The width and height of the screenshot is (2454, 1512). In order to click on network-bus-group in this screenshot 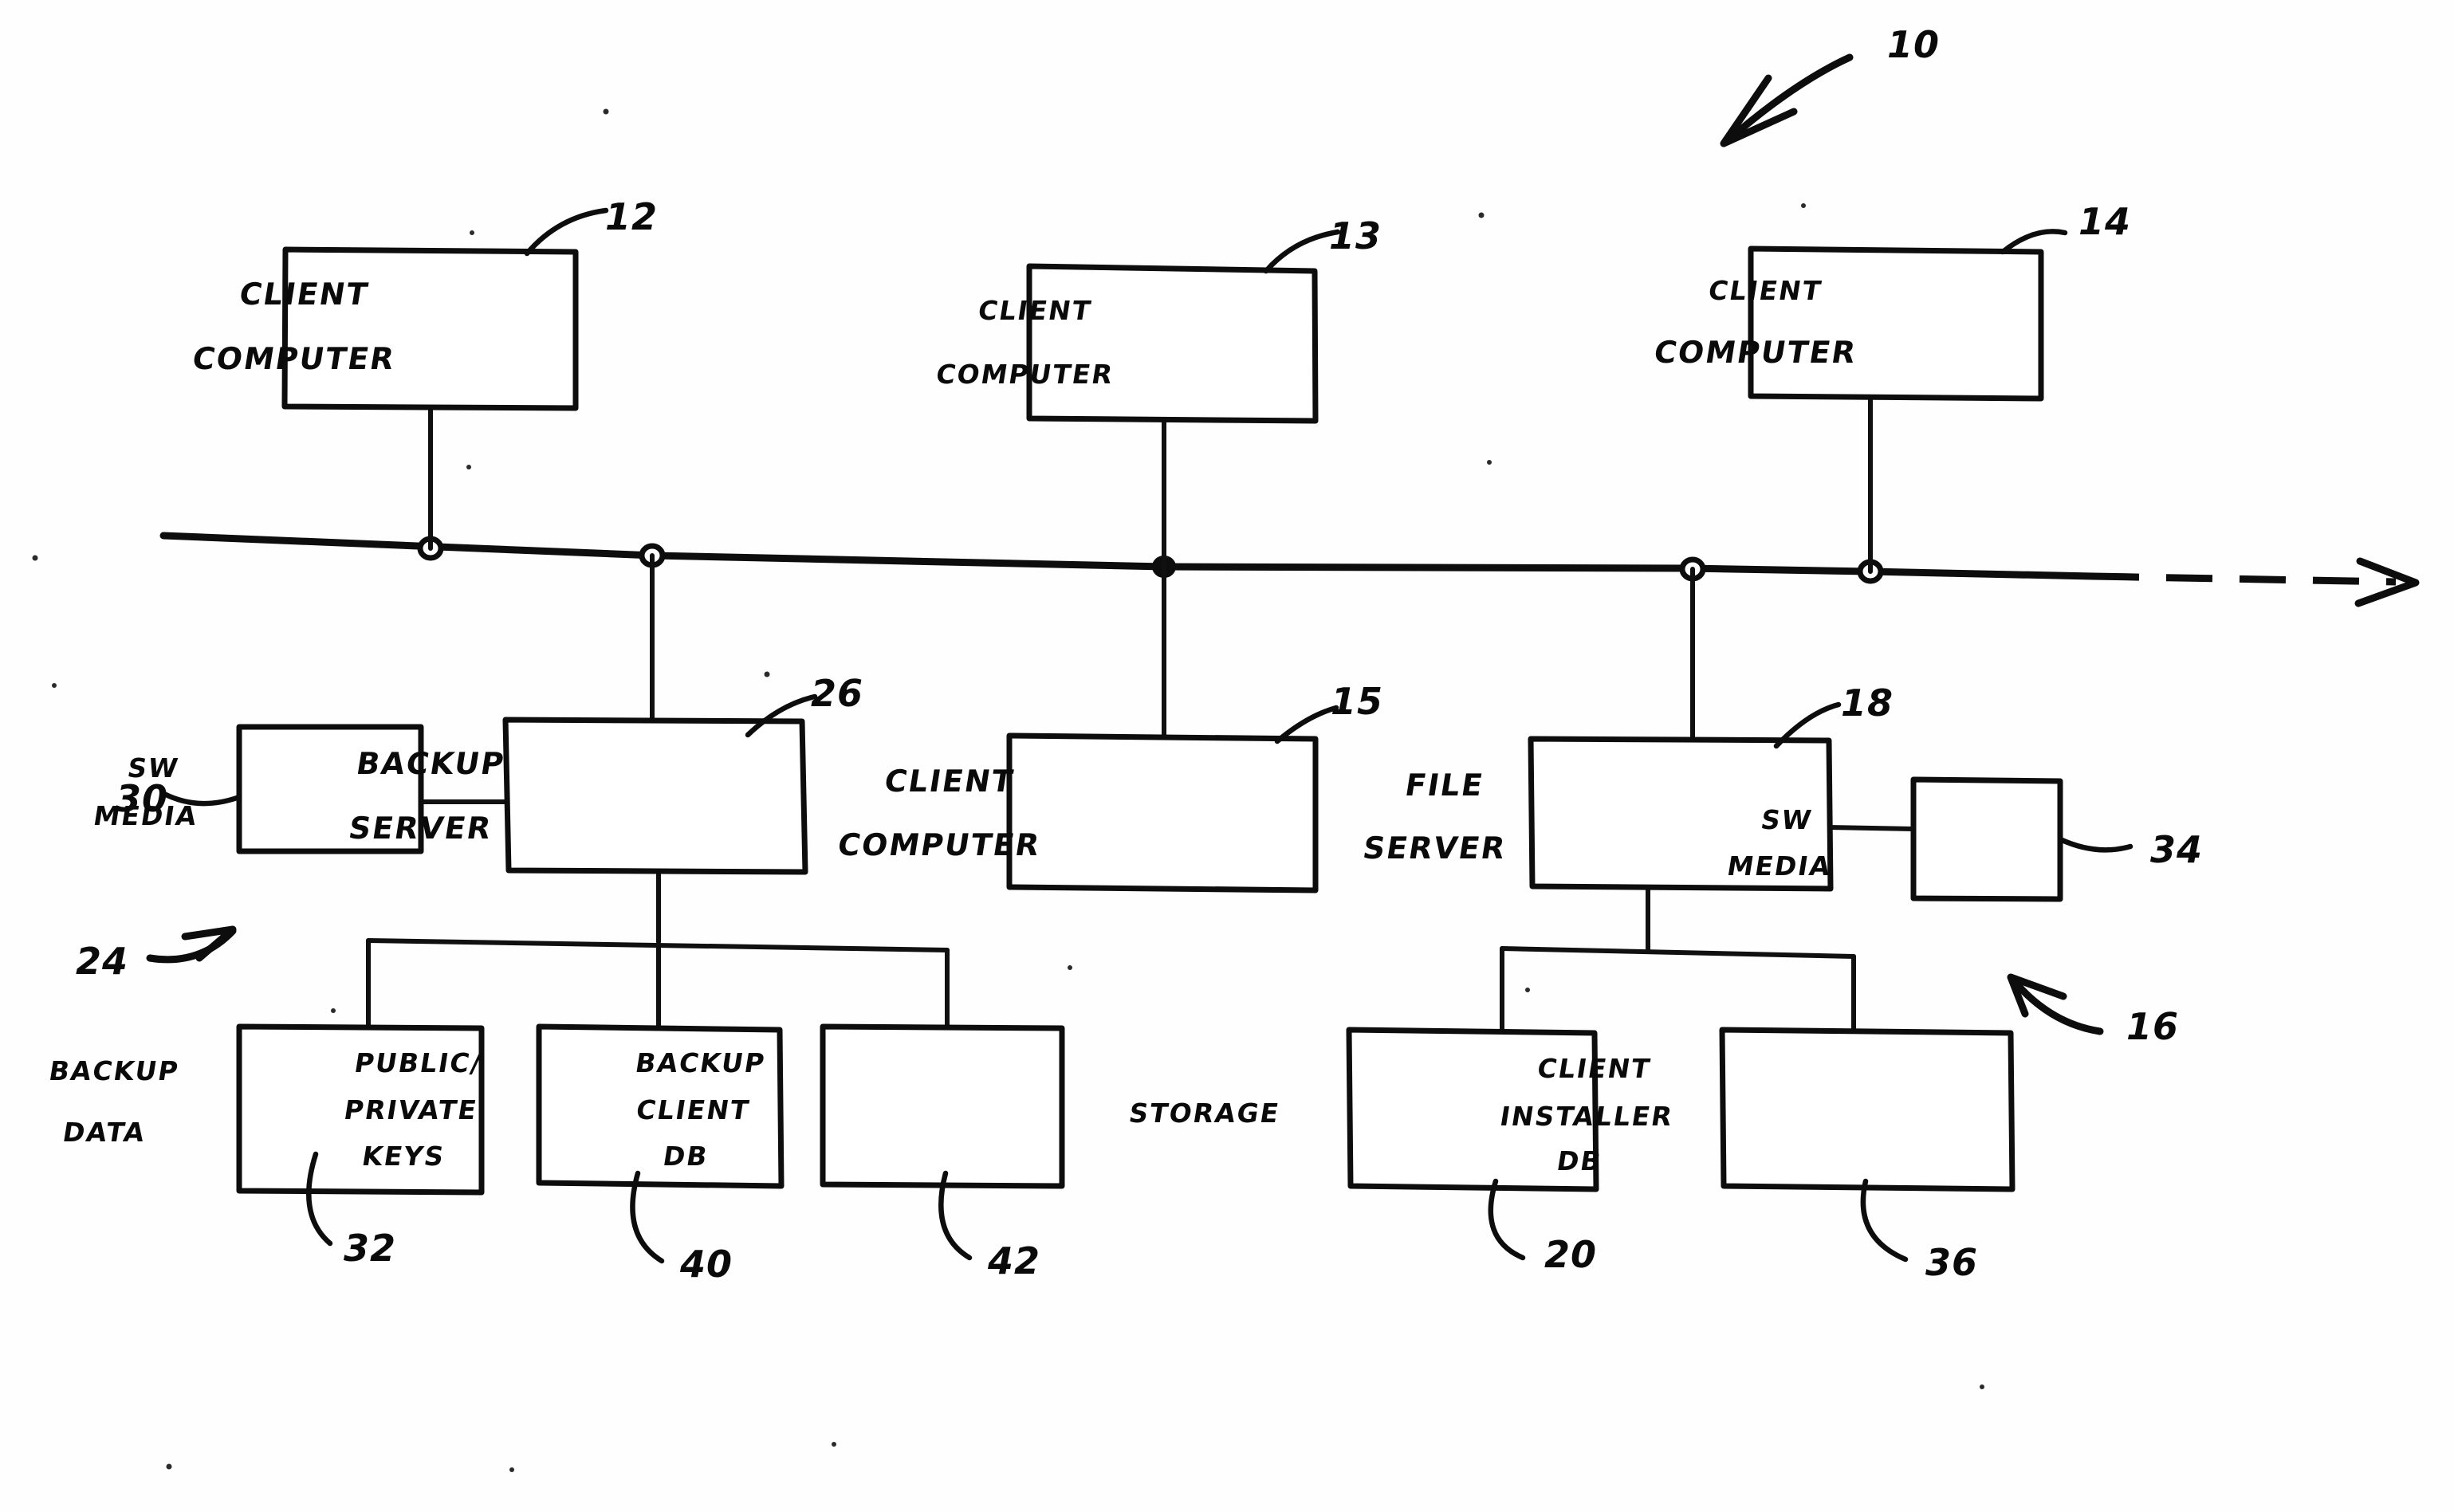, I will do `click(1289, 569)`.